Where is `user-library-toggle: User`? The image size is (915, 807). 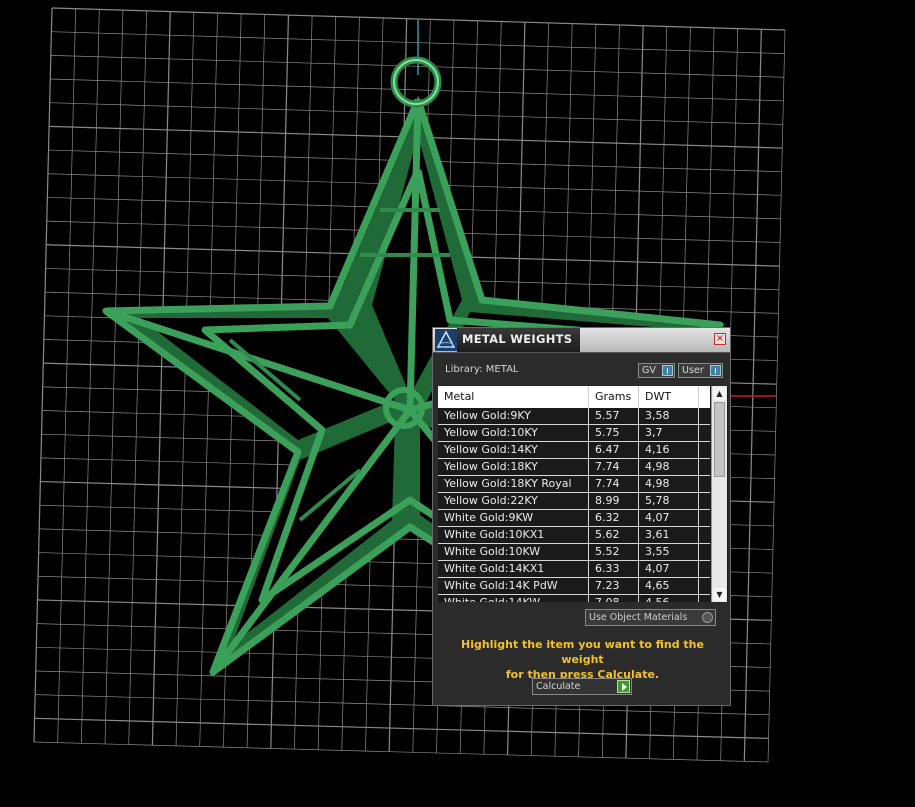 user-library-toggle: User is located at coordinates (700, 370).